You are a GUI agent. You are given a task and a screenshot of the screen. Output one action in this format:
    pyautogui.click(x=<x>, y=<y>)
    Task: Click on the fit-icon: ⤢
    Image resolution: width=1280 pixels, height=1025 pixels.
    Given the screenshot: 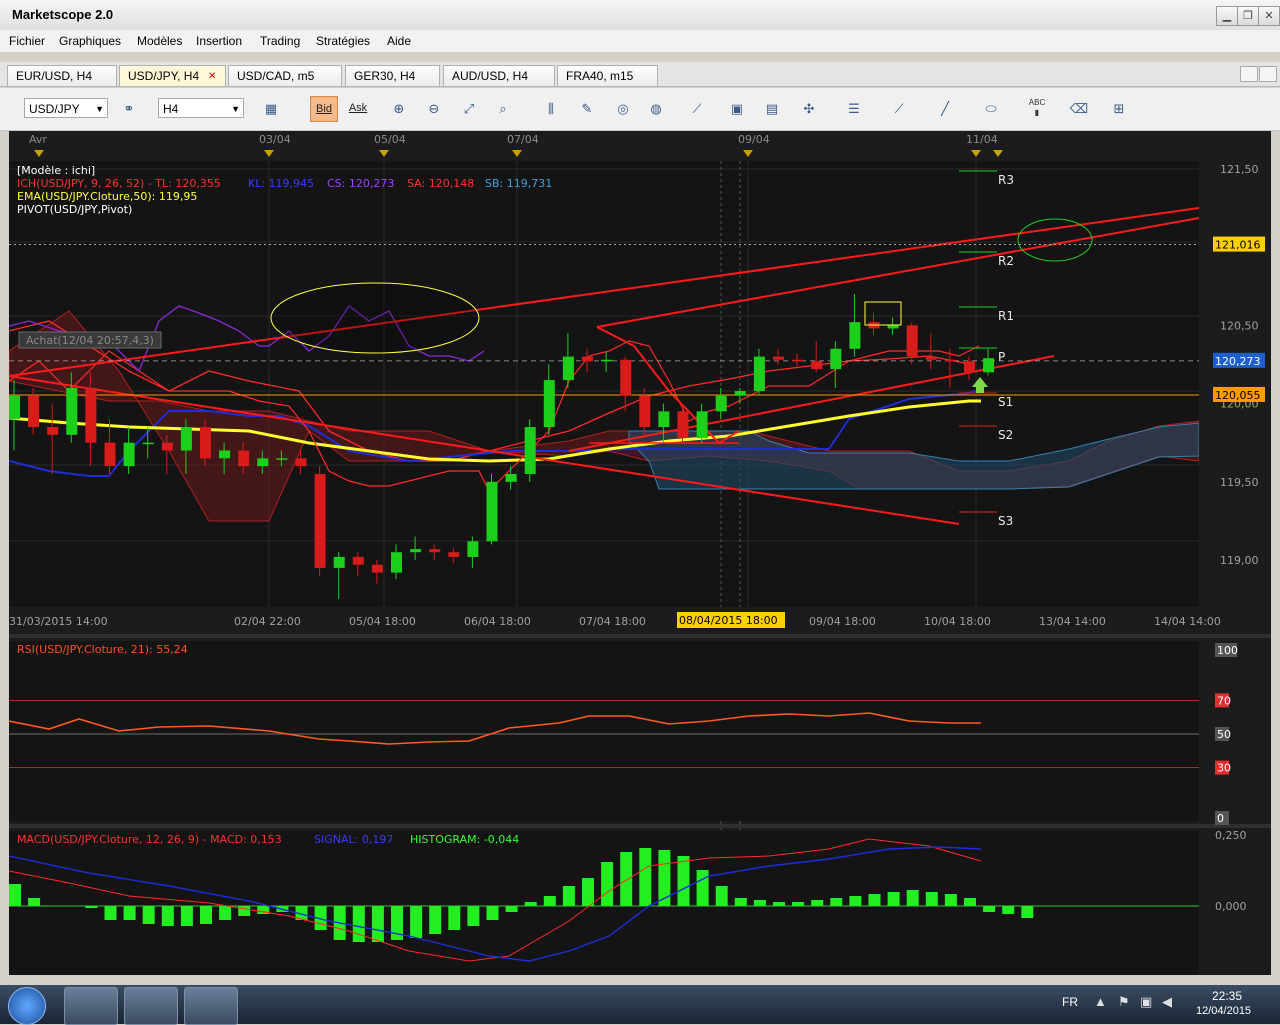 What is the action you would take?
    pyautogui.click(x=469, y=109)
    